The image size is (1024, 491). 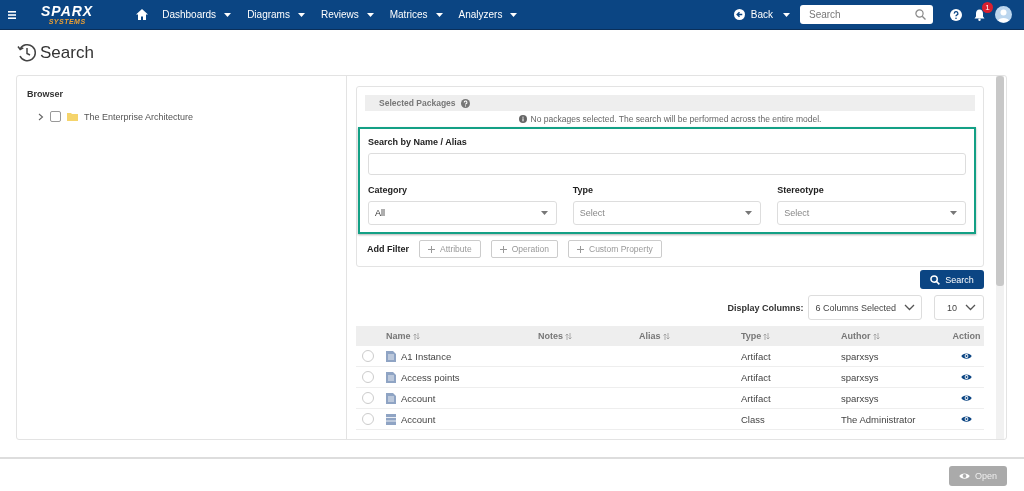 What do you see at coordinates (791, 336) in the screenshot?
I see `column-header: Type` at bounding box center [791, 336].